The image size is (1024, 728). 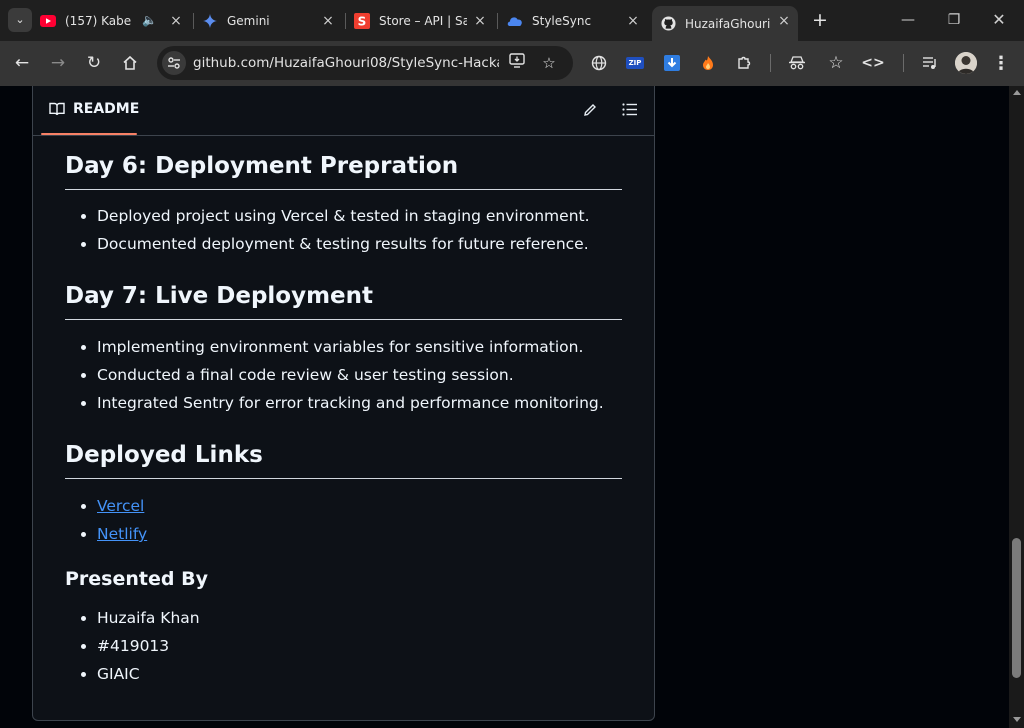 What do you see at coordinates (174, 63) in the screenshot?
I see `site-info-icon` at bounding box center [174, 63].